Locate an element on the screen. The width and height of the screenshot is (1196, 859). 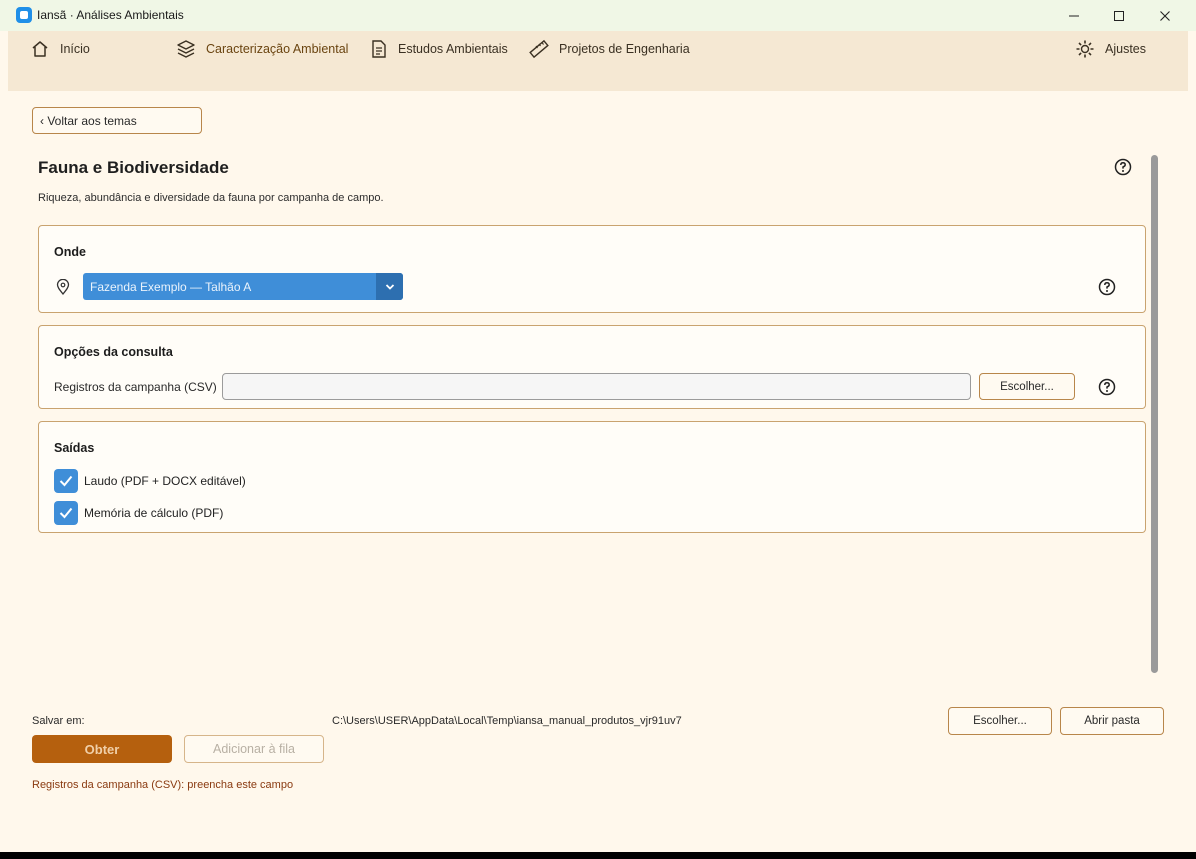
back-to-themes-button: ‹ Voltar aos temas is located at coordinates (117, 120).